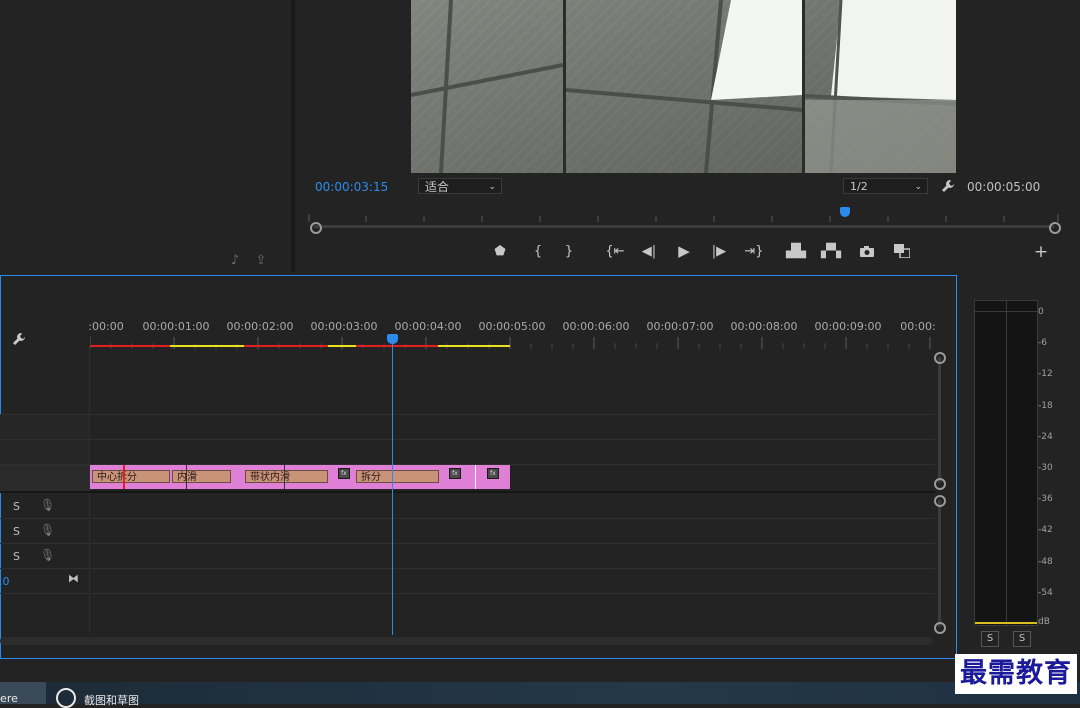  Describe the element at coordinates (845, 212) in the screenshot. I see `monitor-playhead` at that location.